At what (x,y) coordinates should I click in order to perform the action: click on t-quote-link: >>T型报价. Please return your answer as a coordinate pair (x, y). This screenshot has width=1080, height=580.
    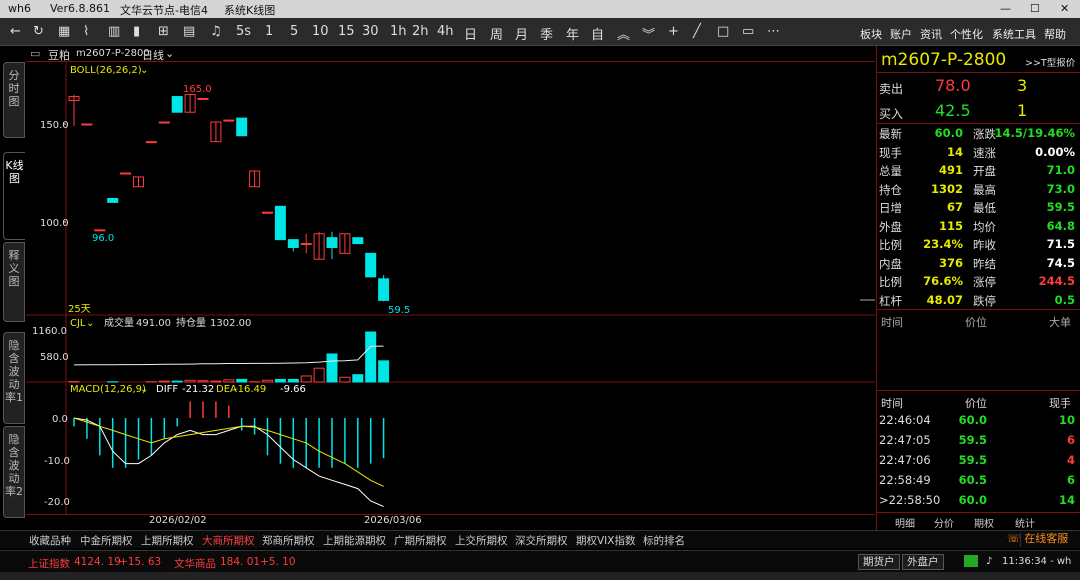
    Looking at the image, I should click on (1050, 62).